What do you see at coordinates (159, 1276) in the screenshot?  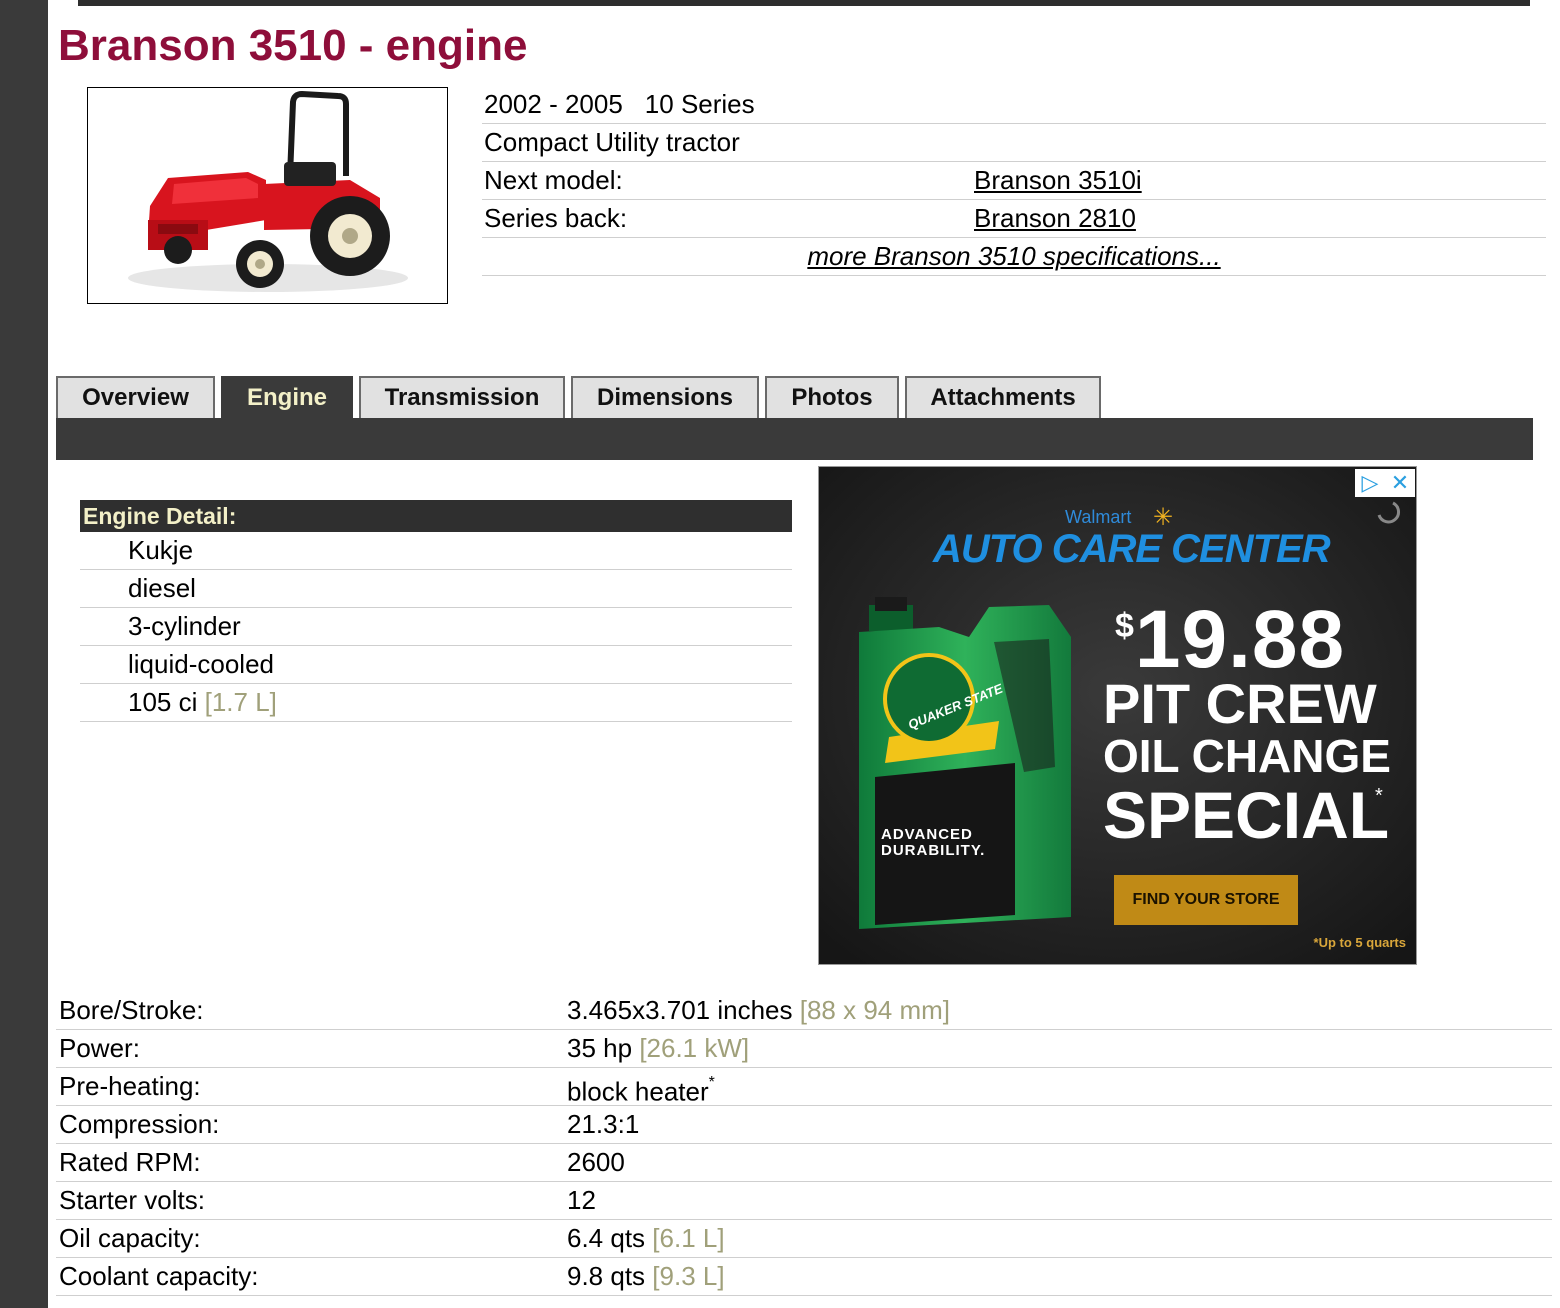 I see `spec-label: Coolant capacity:` at bounding box center [159, 1276].